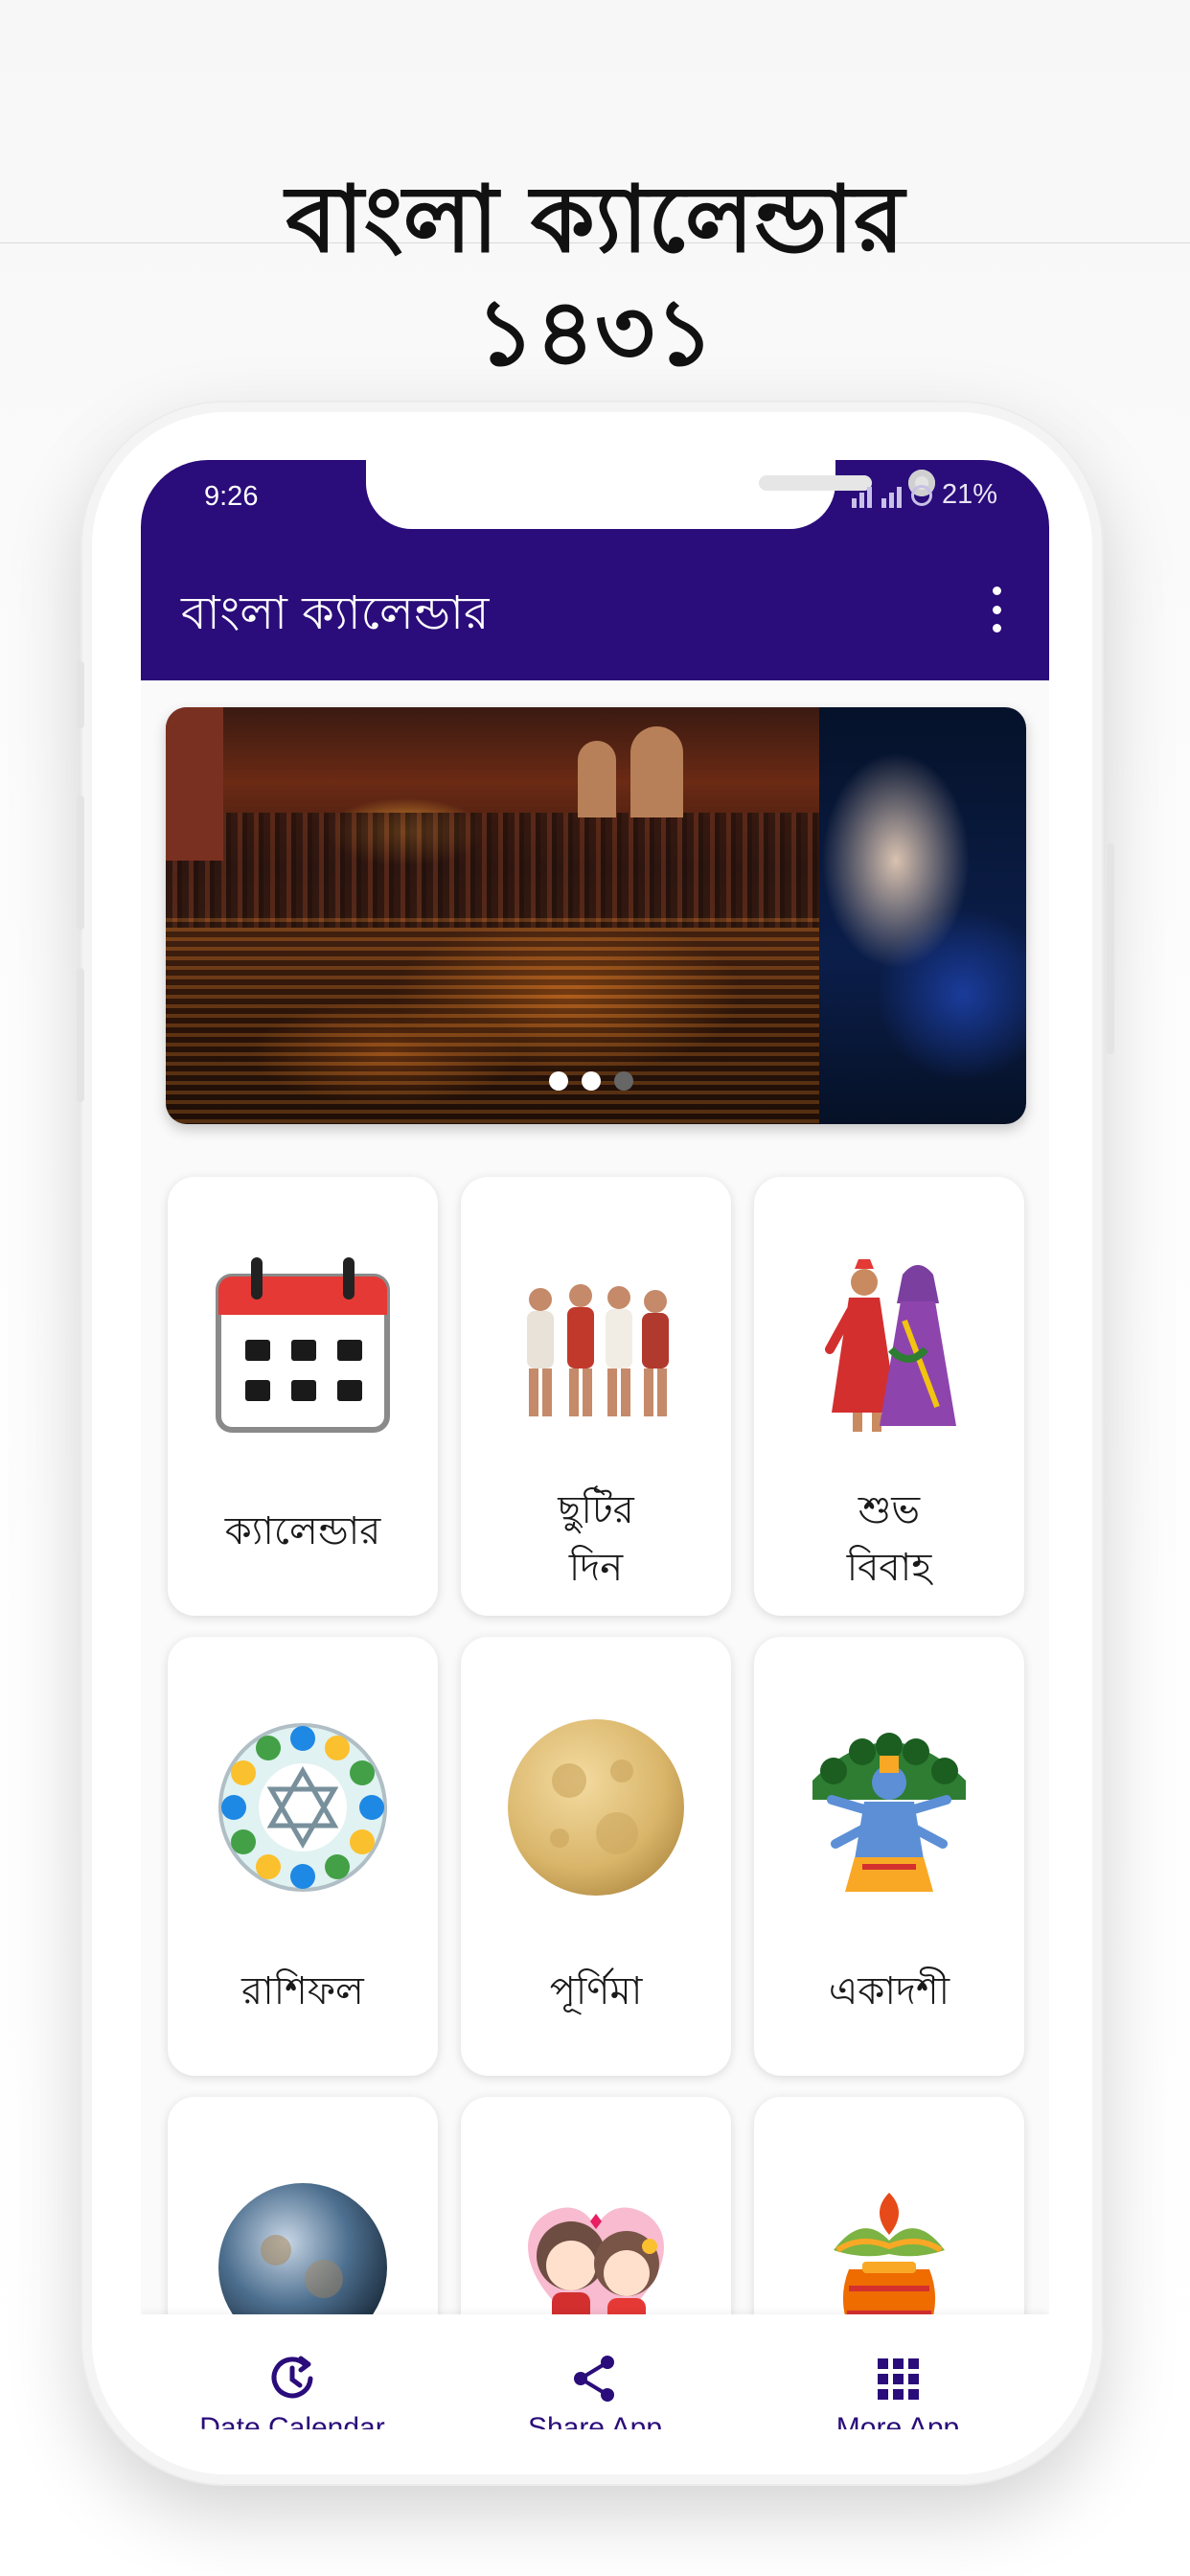 This screenshot has height=2576, width=1190. I want to click on feature-label: ছুটির দিন, so click(596, 1539).